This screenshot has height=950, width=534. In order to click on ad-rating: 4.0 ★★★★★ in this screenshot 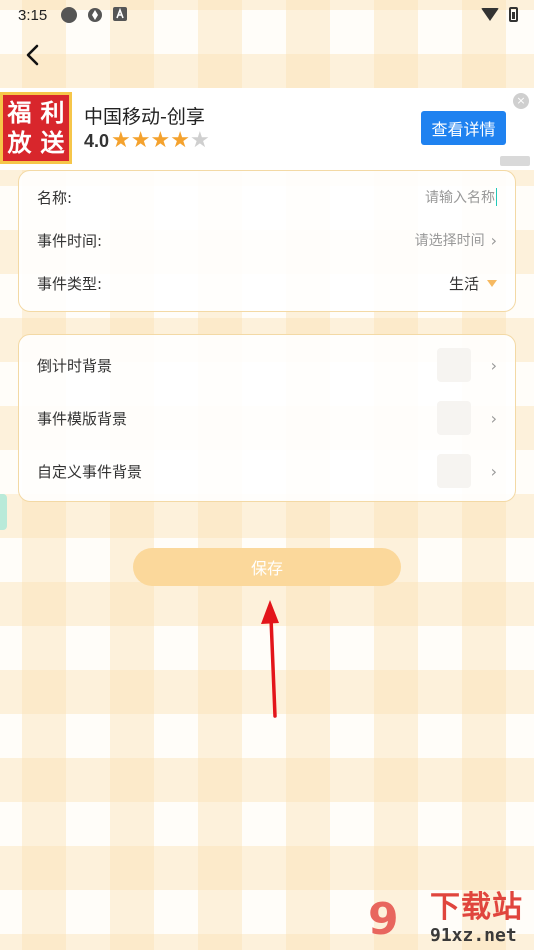, I will do `click(147, 141)`.